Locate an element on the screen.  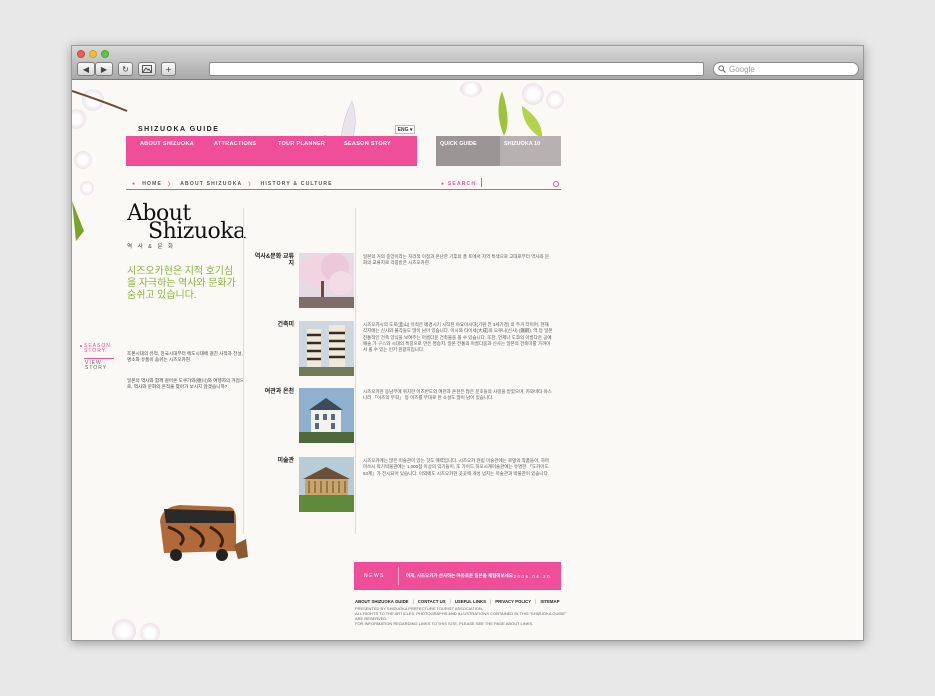
footer-link-contact: CONTACT US is located at coordinates (432, 601).